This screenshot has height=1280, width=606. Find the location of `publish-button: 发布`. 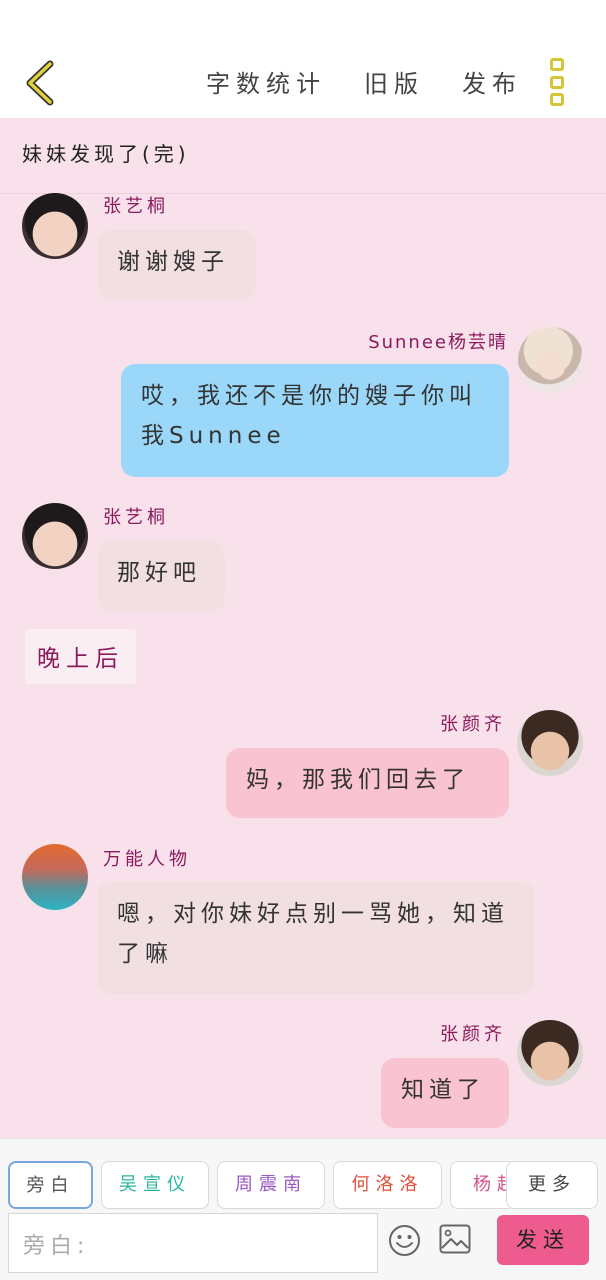

publish-button: 发布 is located at coordinates (492, 81).